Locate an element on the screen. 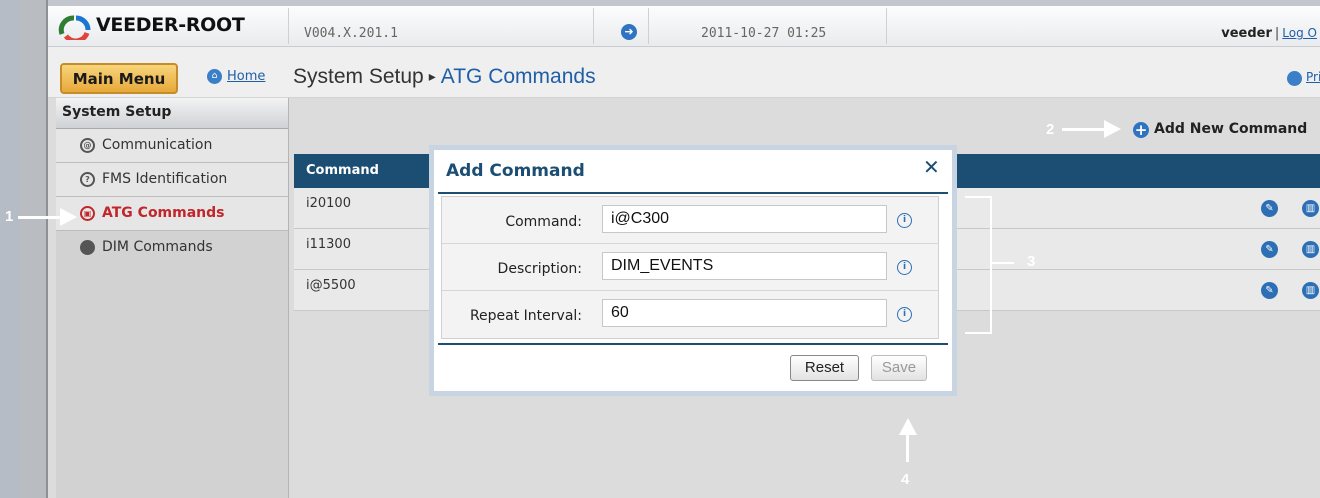 The height and width of the screenshot is (498, 1320). command-label: Command: is located at coordinates (543, 222).